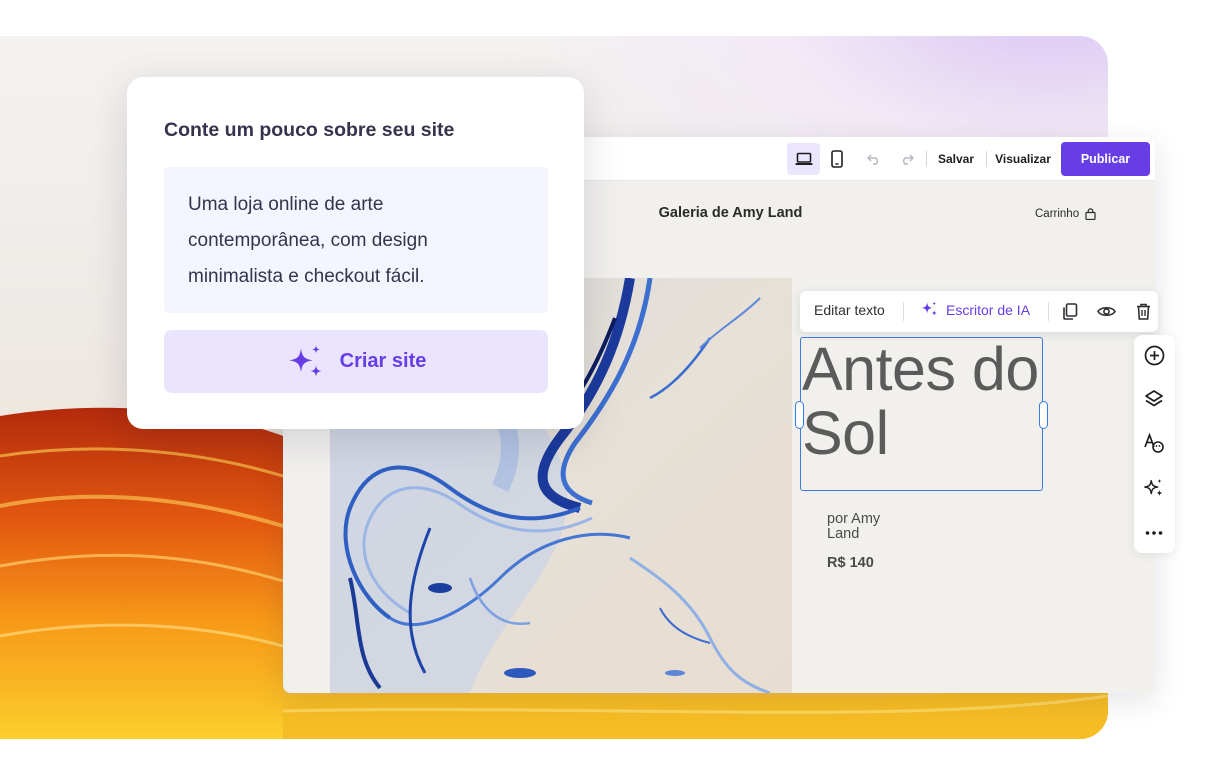  I want to click on laptop-icon, so click(803, 159).